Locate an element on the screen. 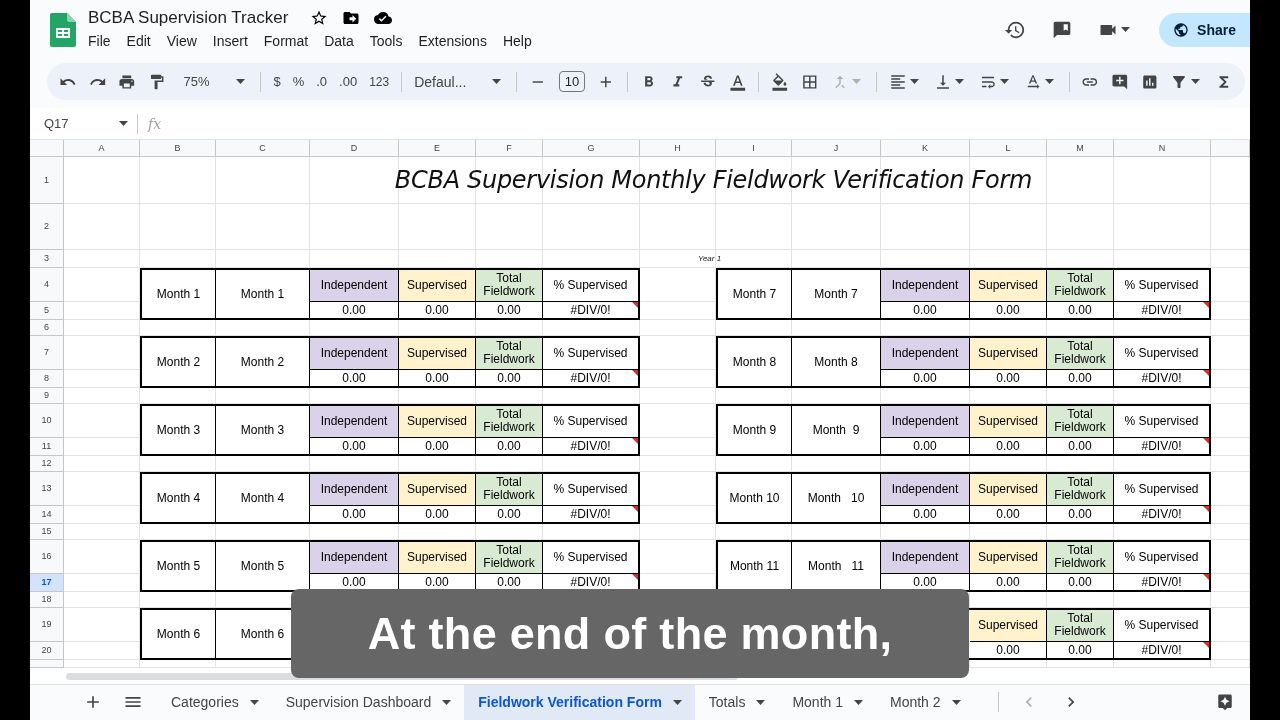  sheet-tab: Categories is located at coordinates (214, 702).